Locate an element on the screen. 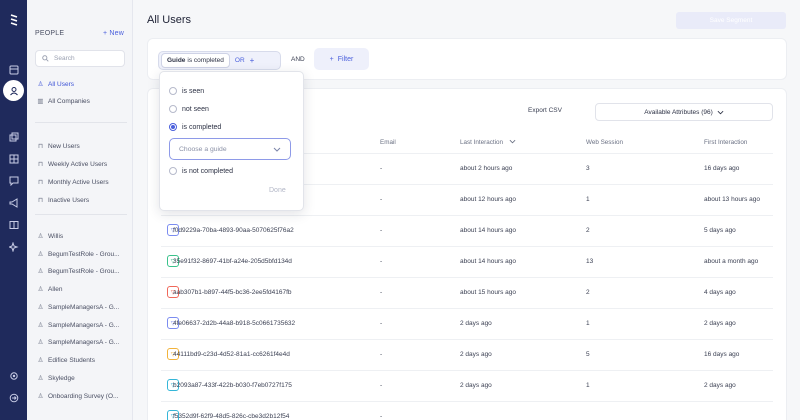 This screenshot has width=800, height=420. sidebar-item-label: All Users is located at coordinates (61, 84).